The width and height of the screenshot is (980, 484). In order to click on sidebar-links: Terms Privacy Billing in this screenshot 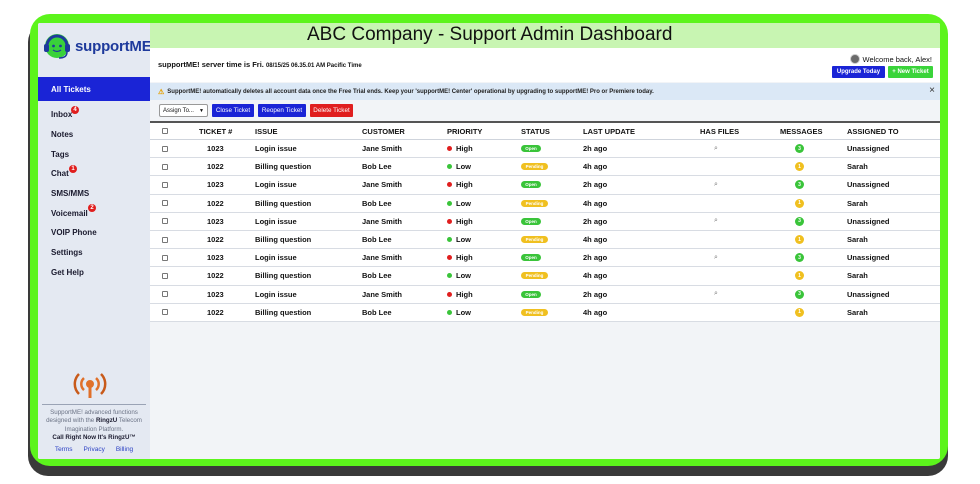, I will do `click(94, 449)`.